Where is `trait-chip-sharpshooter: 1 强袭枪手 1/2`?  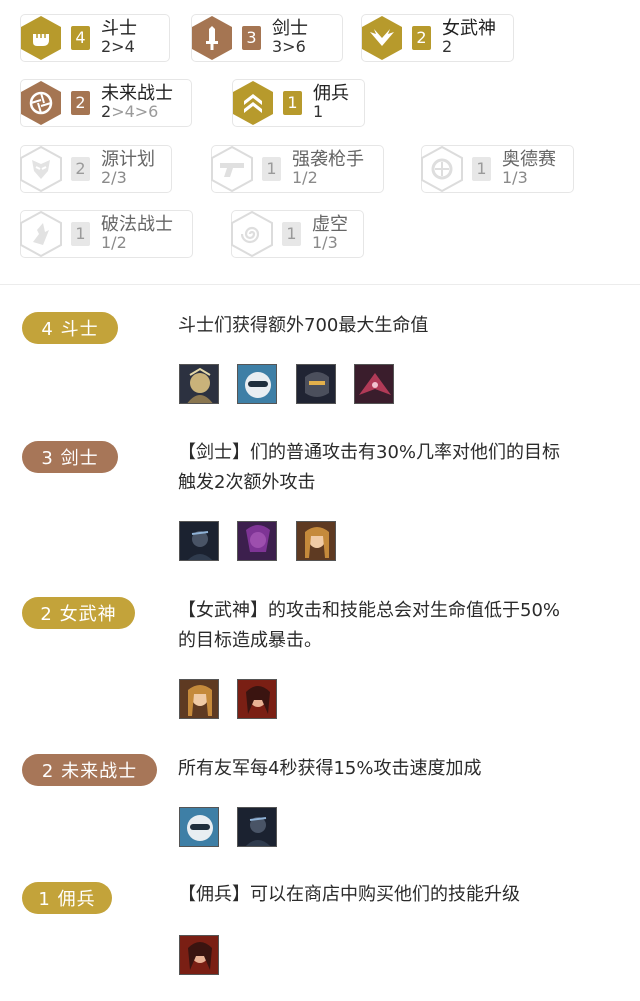
trait-chip-sharpshooter: 1 强袭枪手 1/2 is located at coordinates (297, 169).